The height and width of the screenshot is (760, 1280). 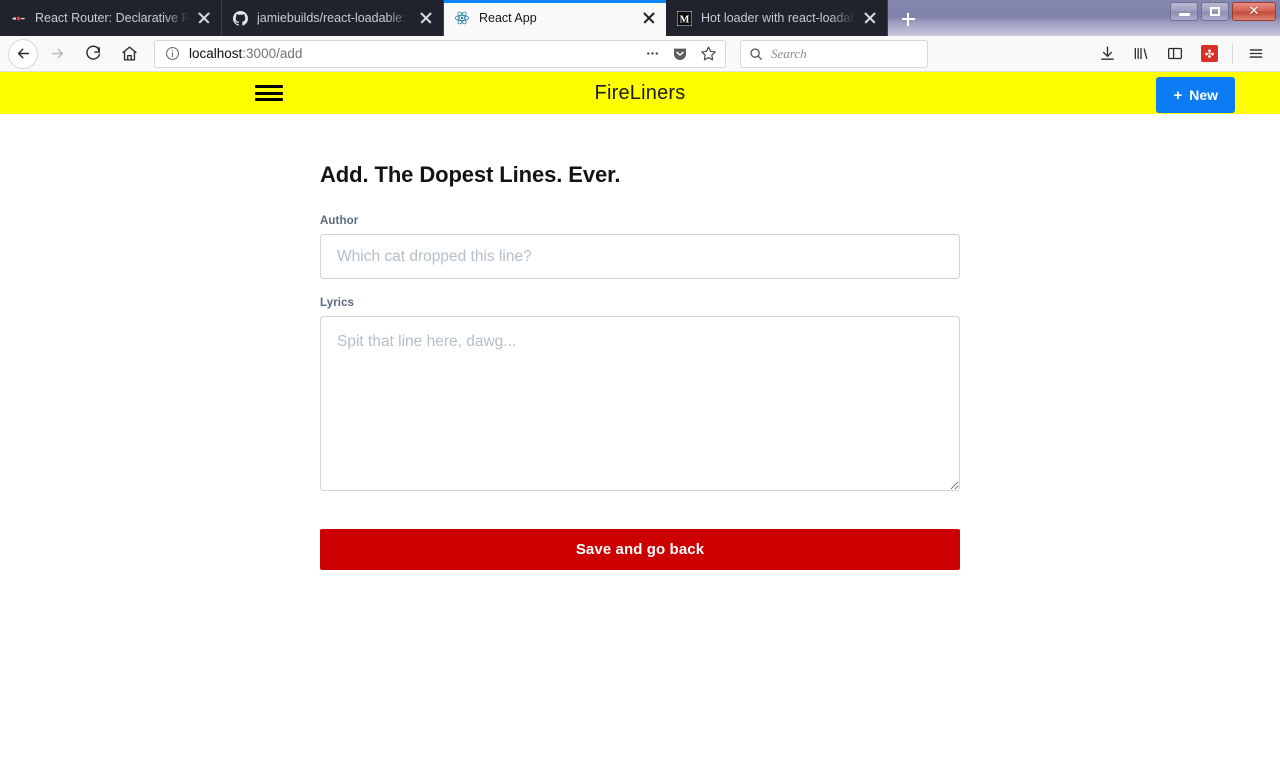 I want to click on url-text: localhost:3000/add, so click(x=414, y=53).